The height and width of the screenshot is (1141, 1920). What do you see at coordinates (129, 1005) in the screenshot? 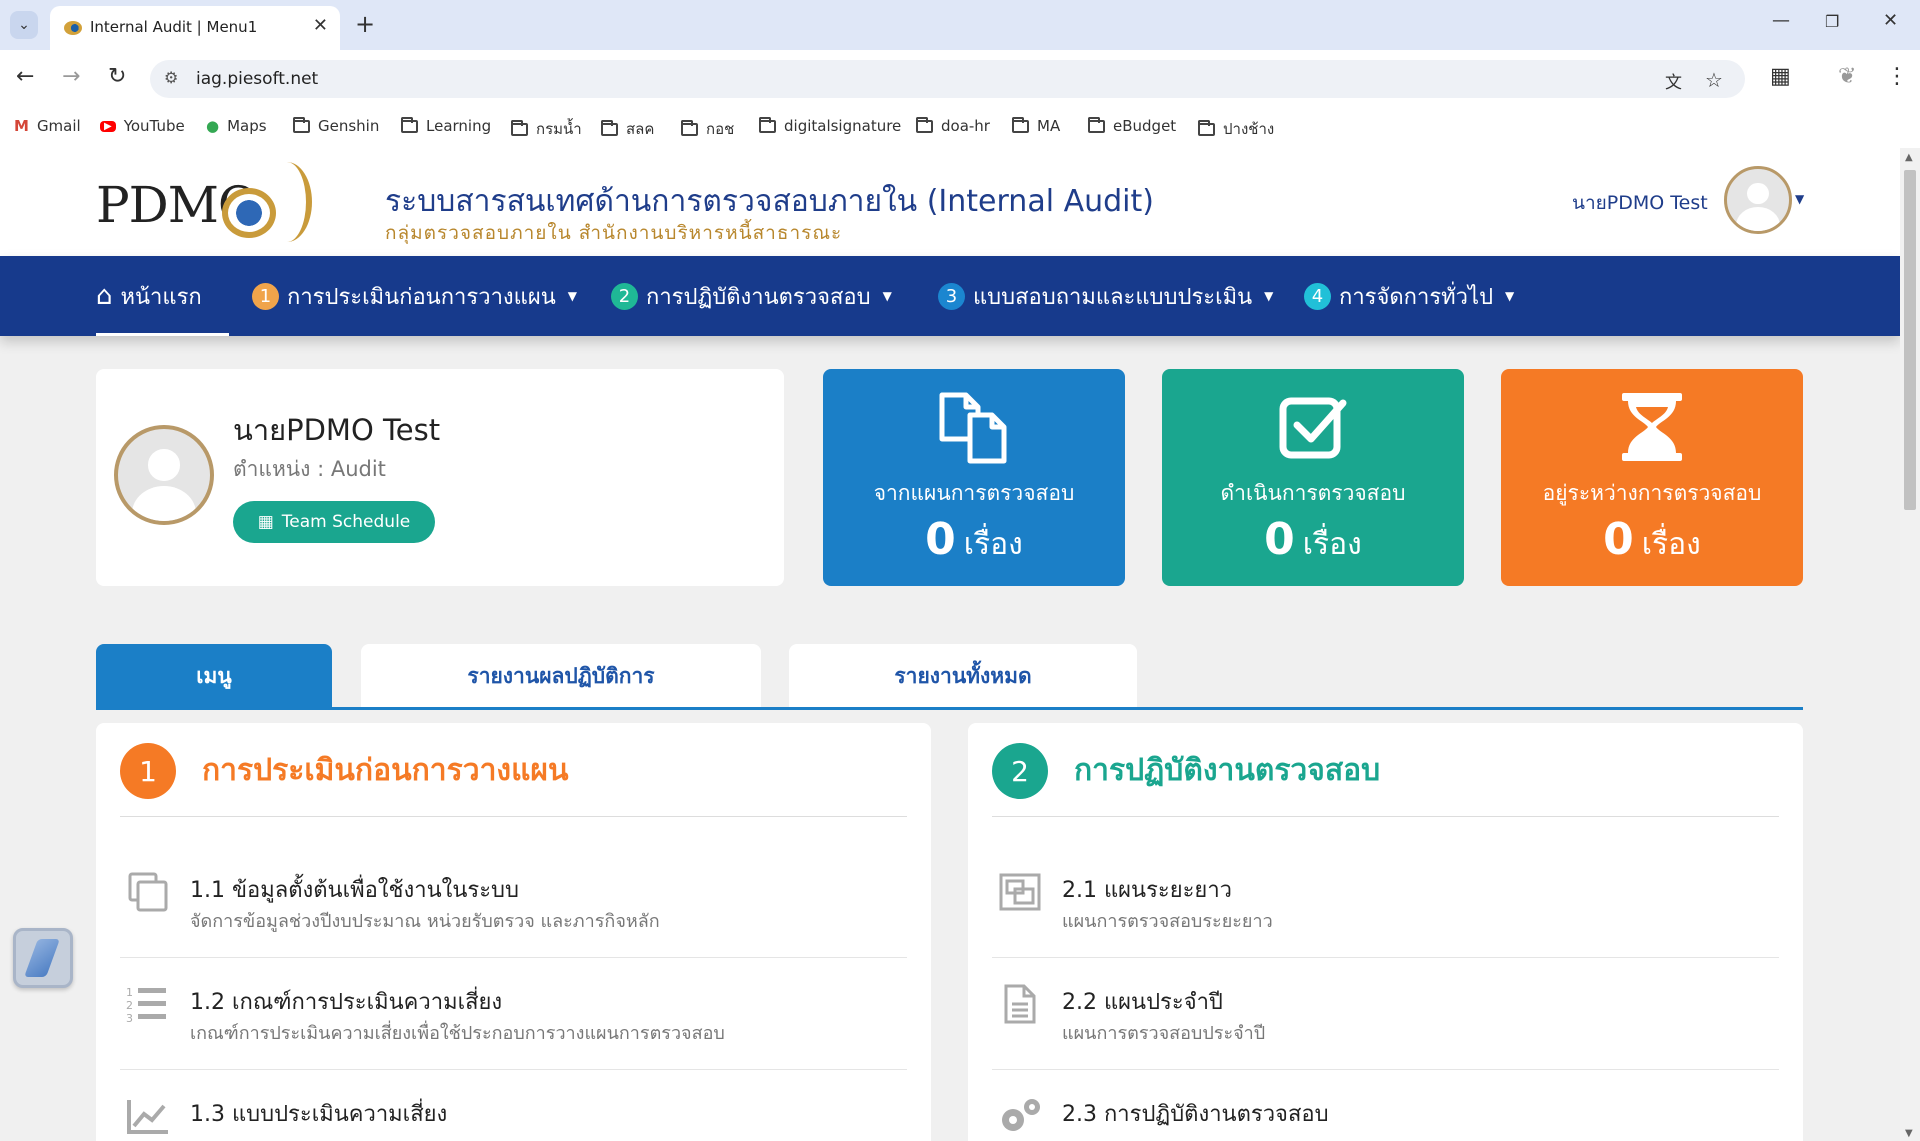
I see `svg-text: 2` at bounding box center [129, 1005].